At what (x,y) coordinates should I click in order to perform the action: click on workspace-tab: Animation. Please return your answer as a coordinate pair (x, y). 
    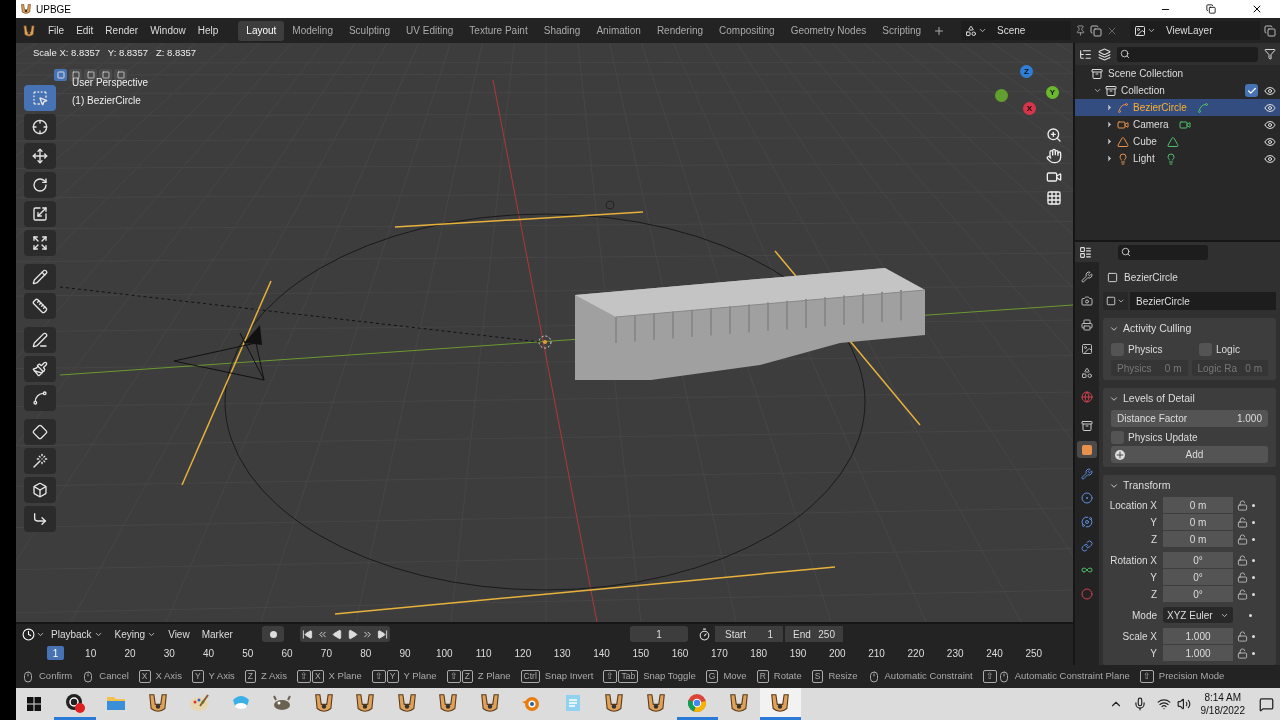
    Looking at the image, I should click on (618, 30).